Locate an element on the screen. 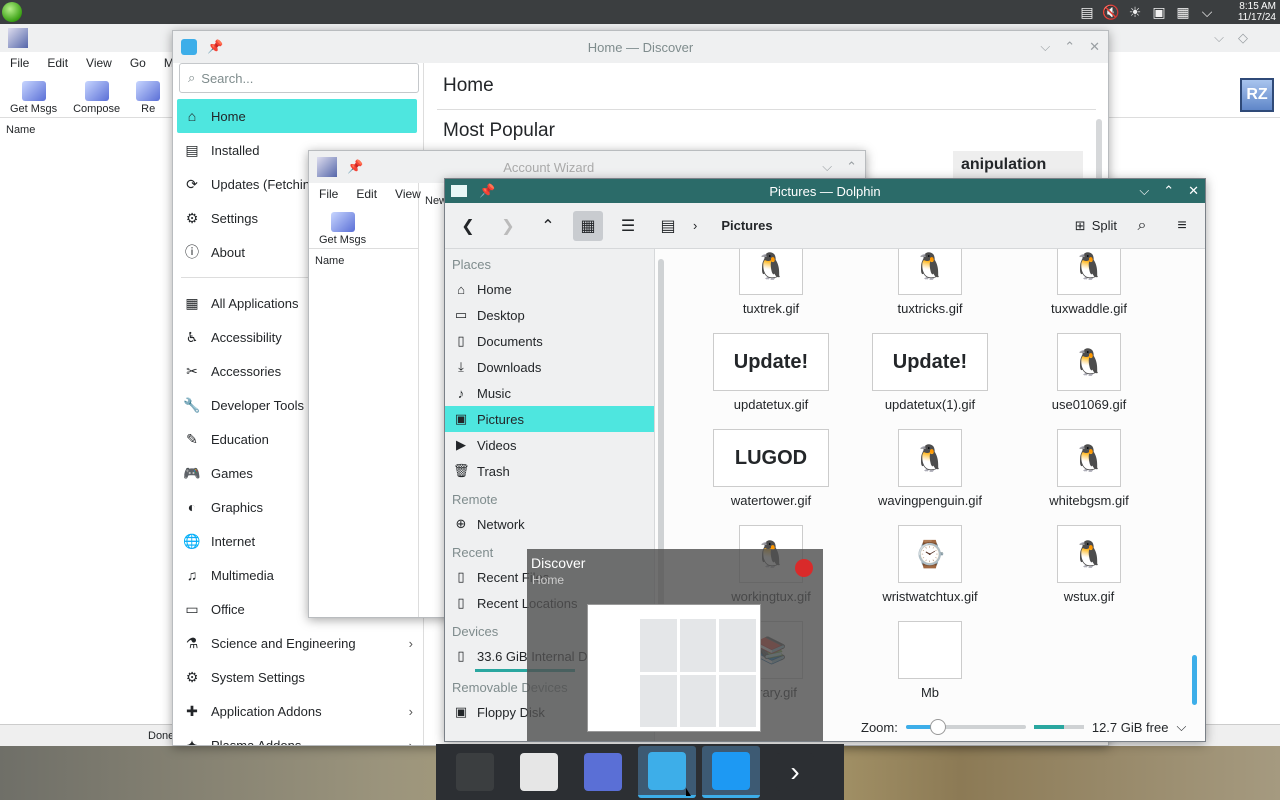 Image resolution: width=1280 pixels, height=800 pixels. text-editor-task is located at coordinates (539, 772).